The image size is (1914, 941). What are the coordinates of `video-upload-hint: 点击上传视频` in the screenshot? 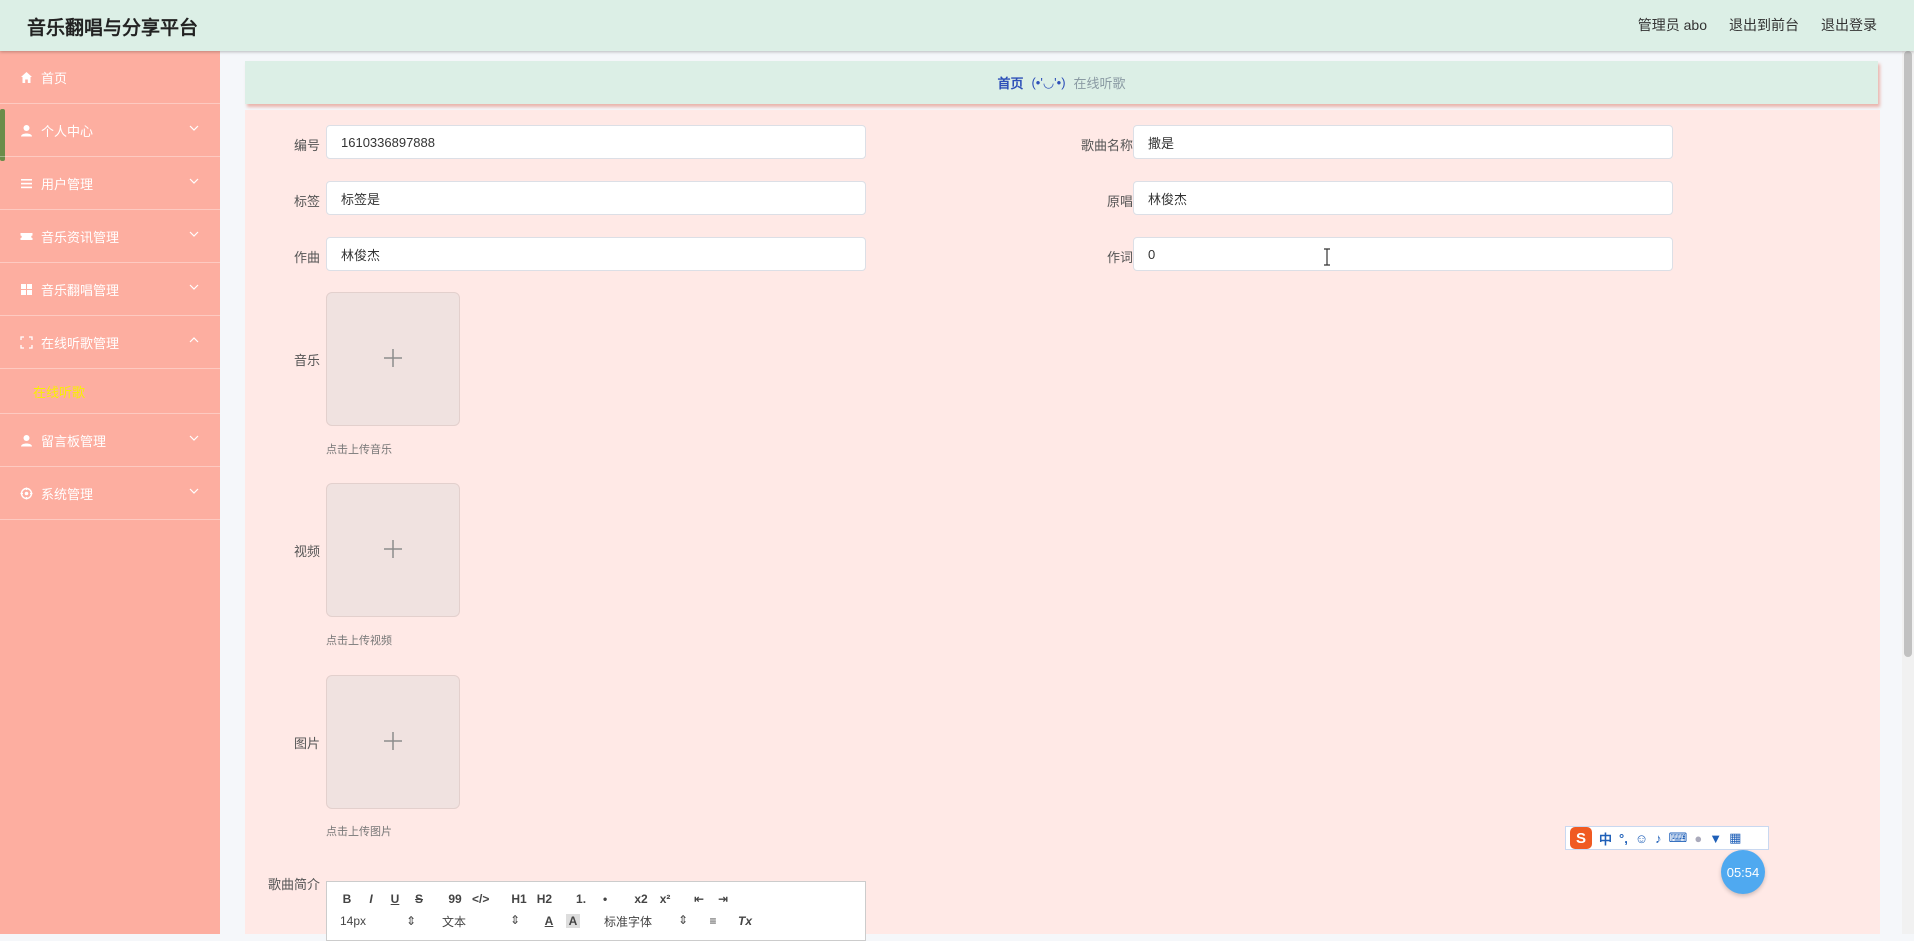 It's located at (359, 641).